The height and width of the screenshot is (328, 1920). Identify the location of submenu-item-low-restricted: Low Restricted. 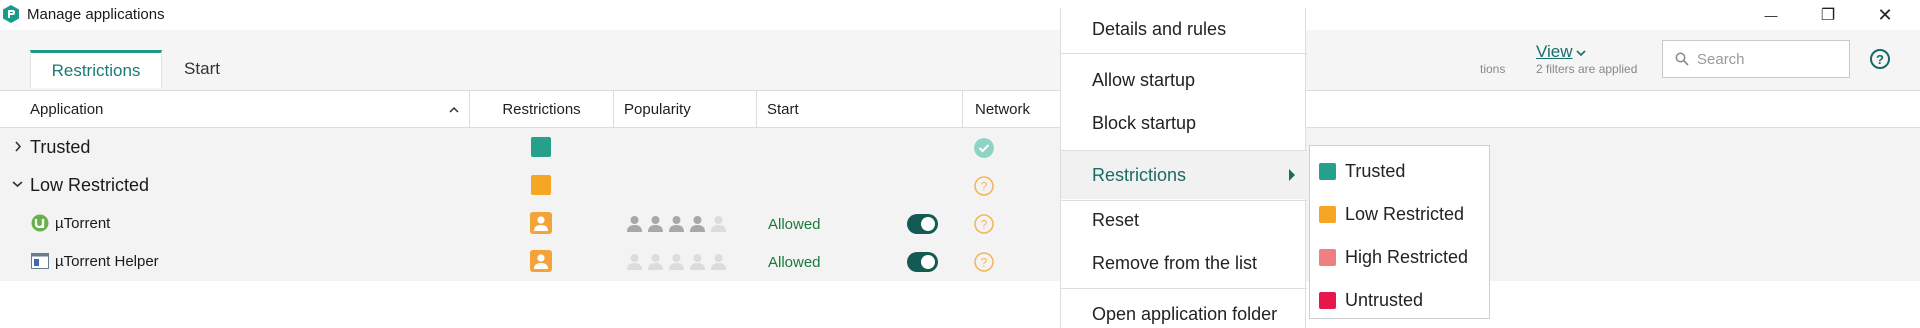
(1399, 214).